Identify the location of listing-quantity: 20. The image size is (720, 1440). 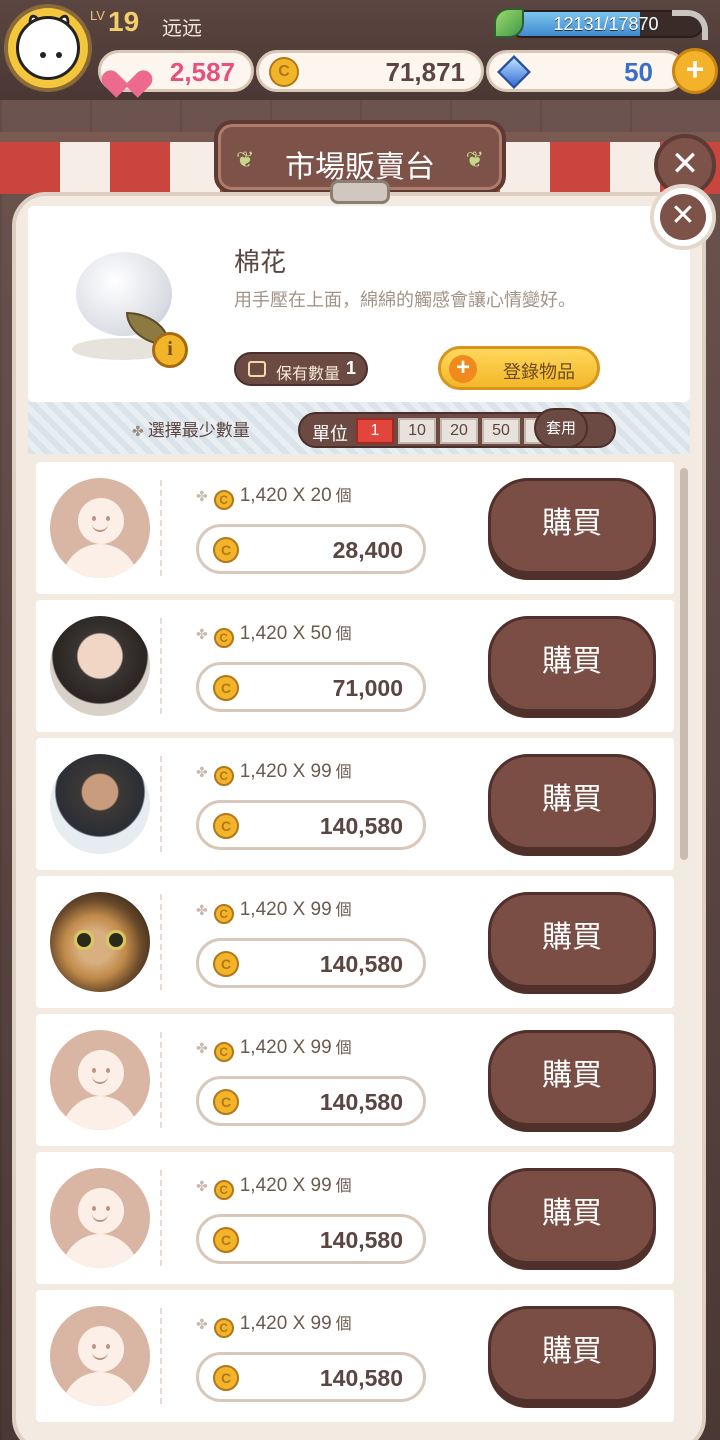
(321, 495).